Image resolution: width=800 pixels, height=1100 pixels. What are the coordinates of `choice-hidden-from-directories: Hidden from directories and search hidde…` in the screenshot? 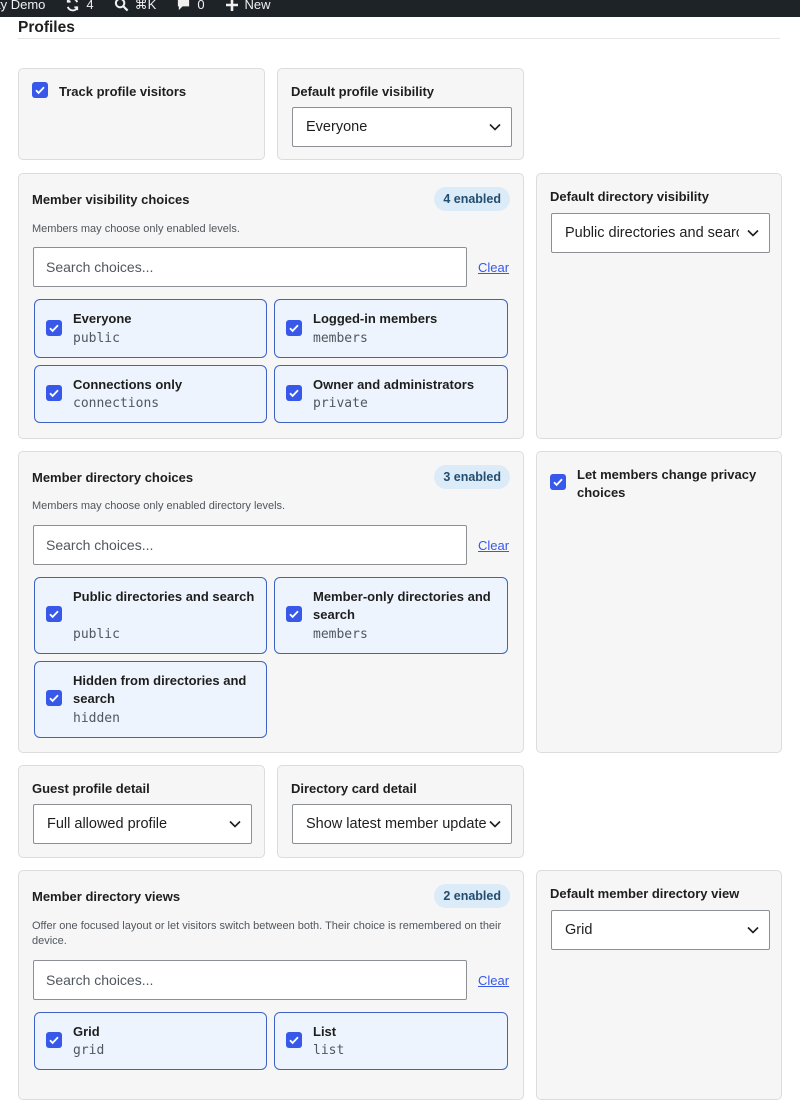 It's located at (150, 699).